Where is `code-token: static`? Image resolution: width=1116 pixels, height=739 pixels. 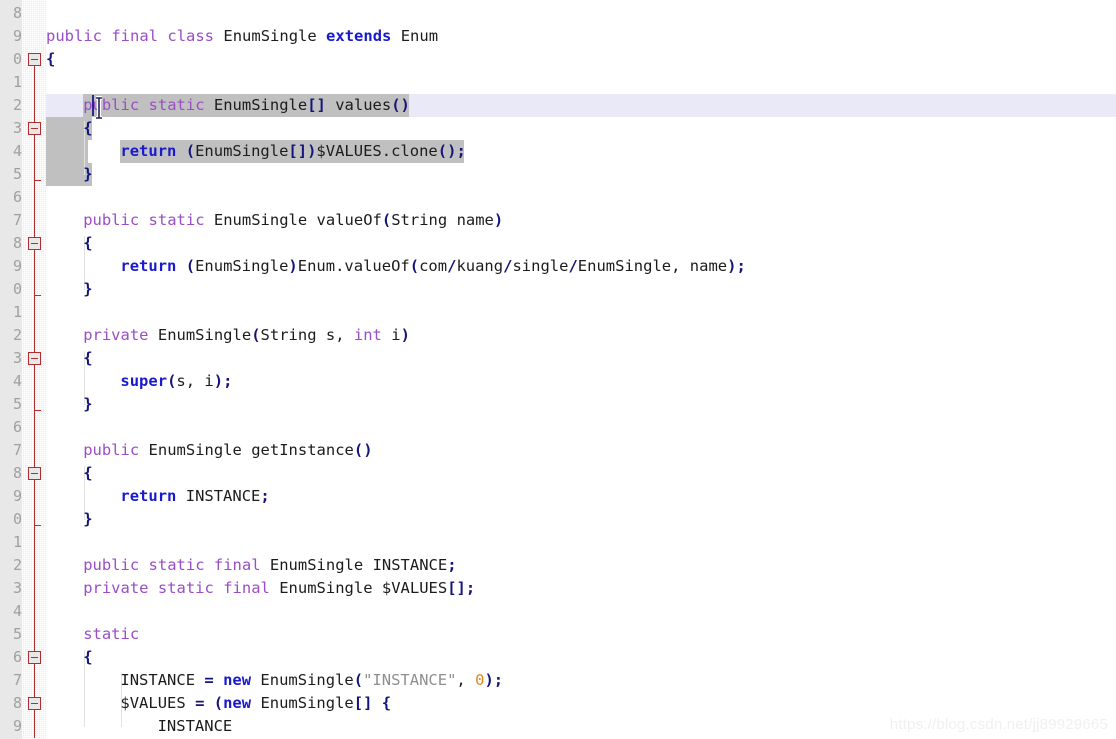
code-token: static is located at coordinates (185, 588).